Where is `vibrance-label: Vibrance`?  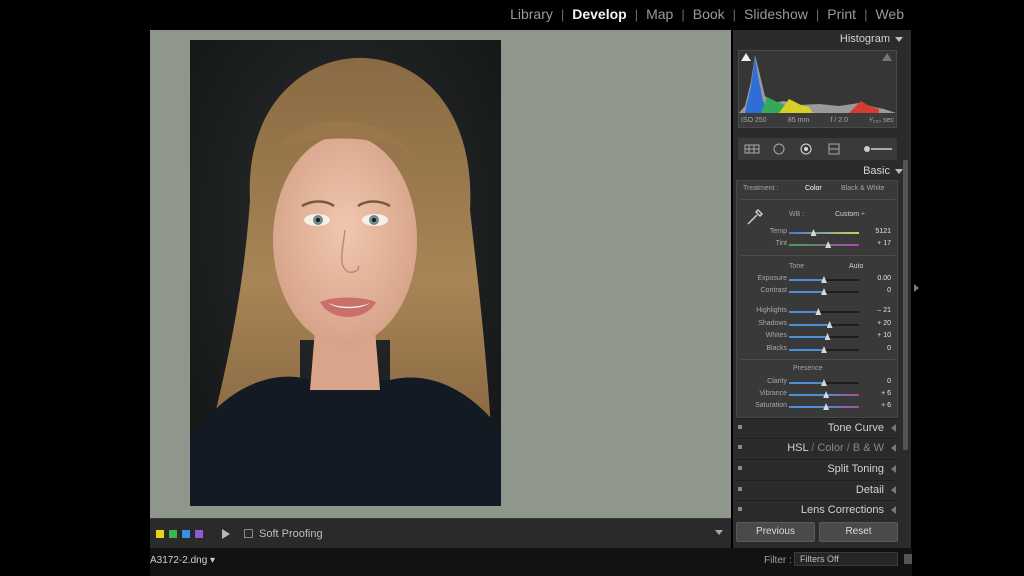
vibrance-label: Vibrance is located at coordinates (773, 393).